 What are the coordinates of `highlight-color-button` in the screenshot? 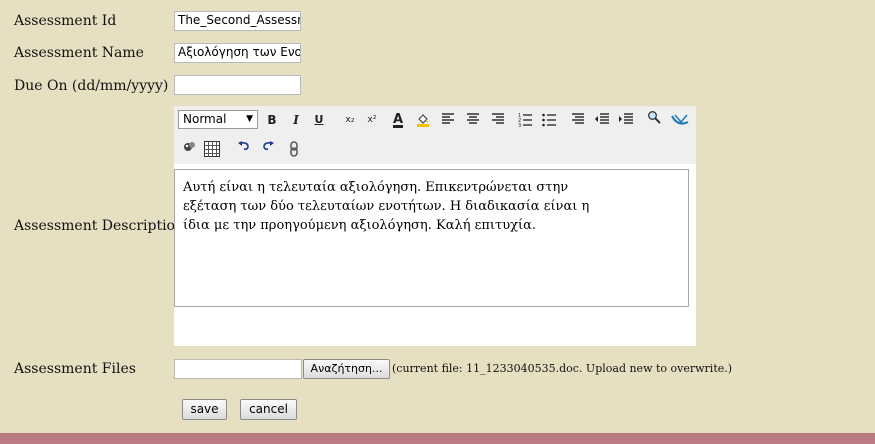 It's located at (423, 120).